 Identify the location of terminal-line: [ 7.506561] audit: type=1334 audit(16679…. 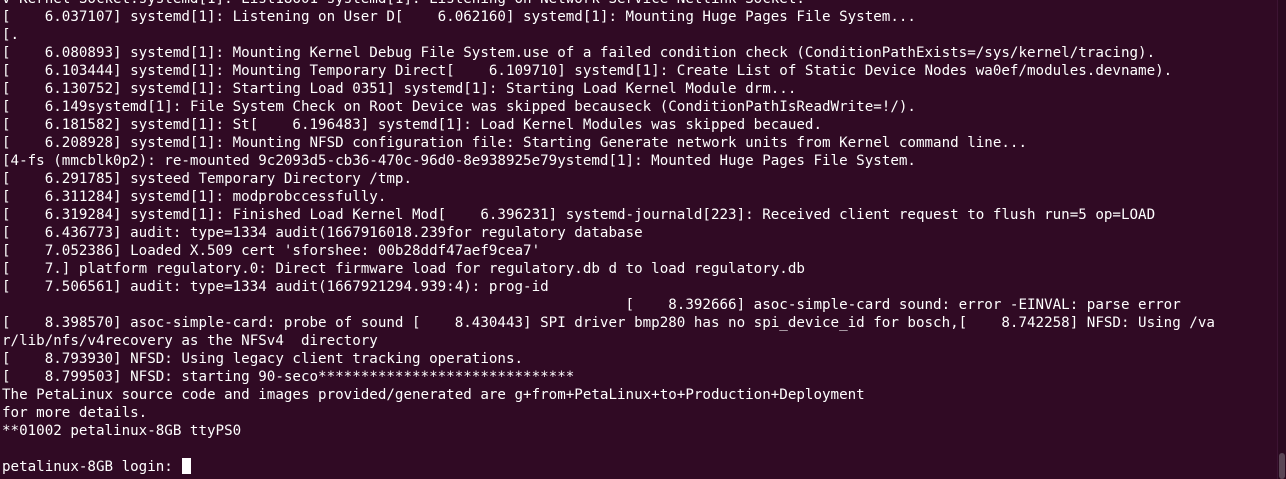
(275, 287).